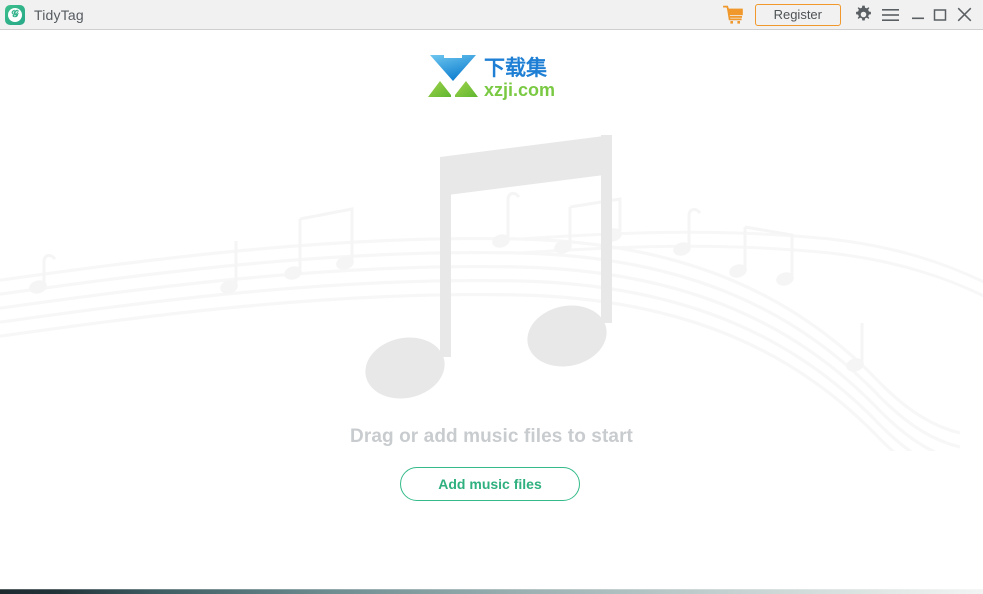  What do you see at coordinates (491, 591) in the screenshot?
I see `window-bottom-edge` at bounding box center [491, 591].